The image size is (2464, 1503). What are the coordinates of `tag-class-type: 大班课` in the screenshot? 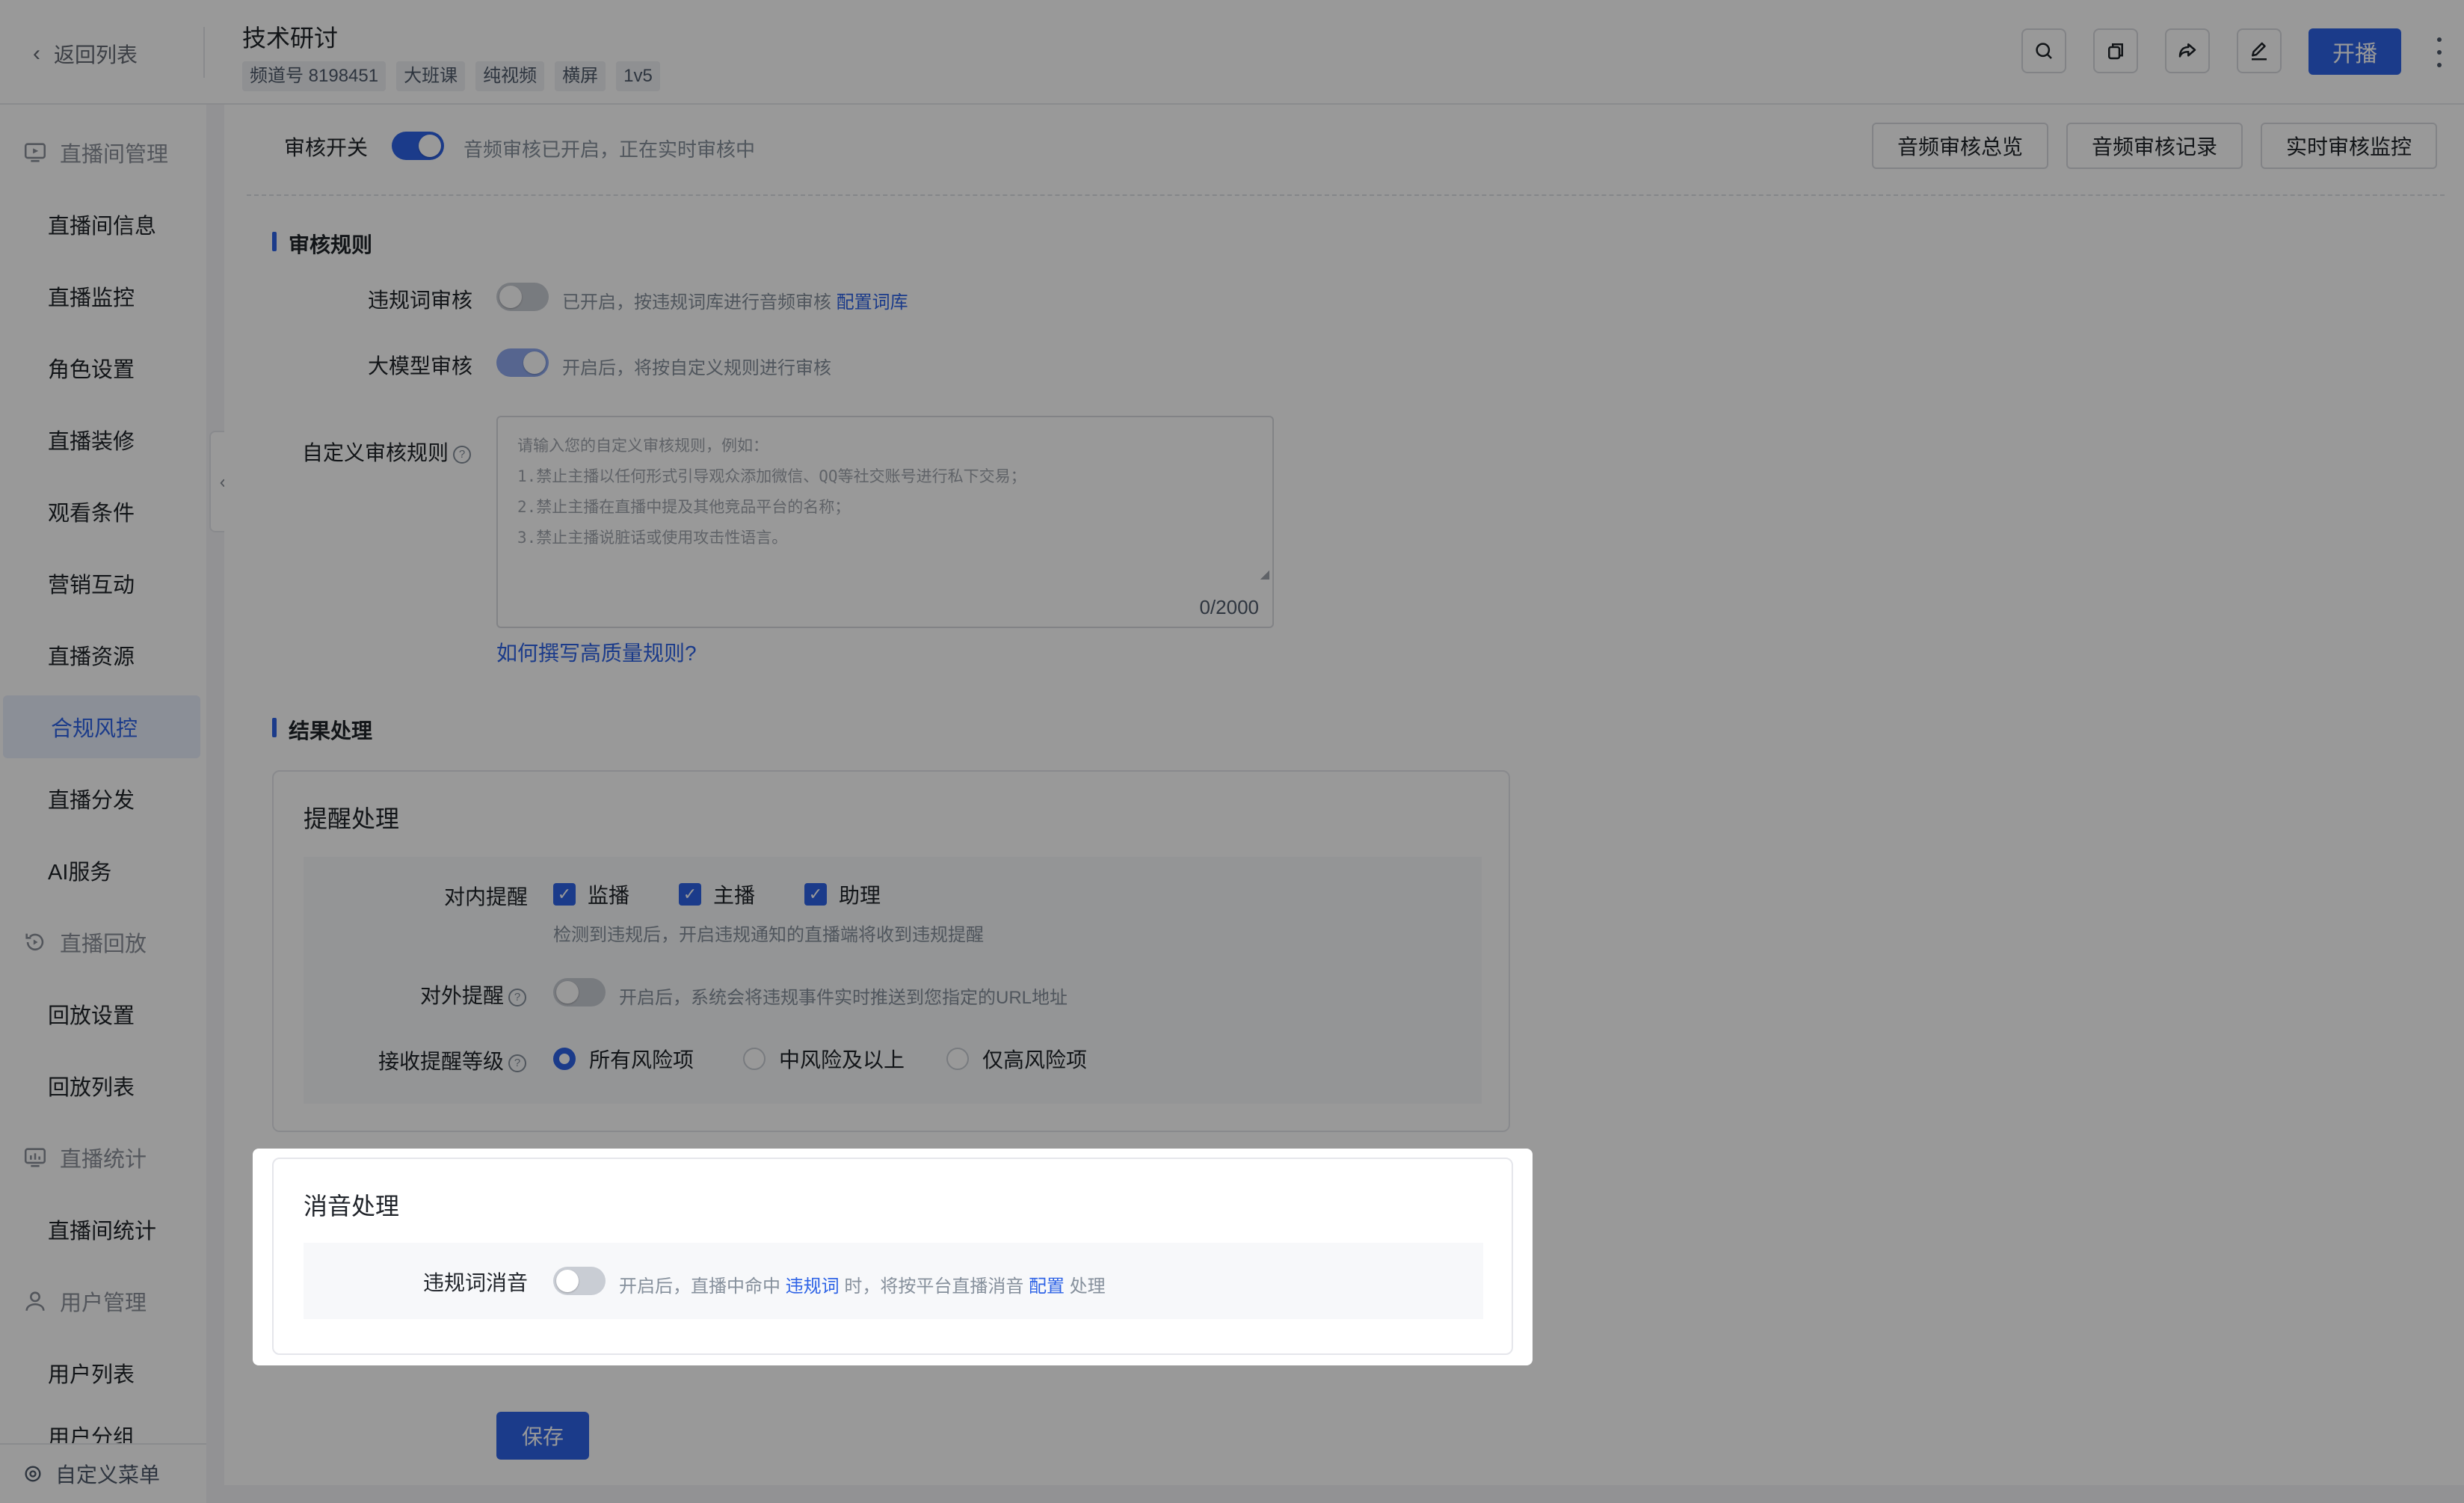 It's located at (431, 76).